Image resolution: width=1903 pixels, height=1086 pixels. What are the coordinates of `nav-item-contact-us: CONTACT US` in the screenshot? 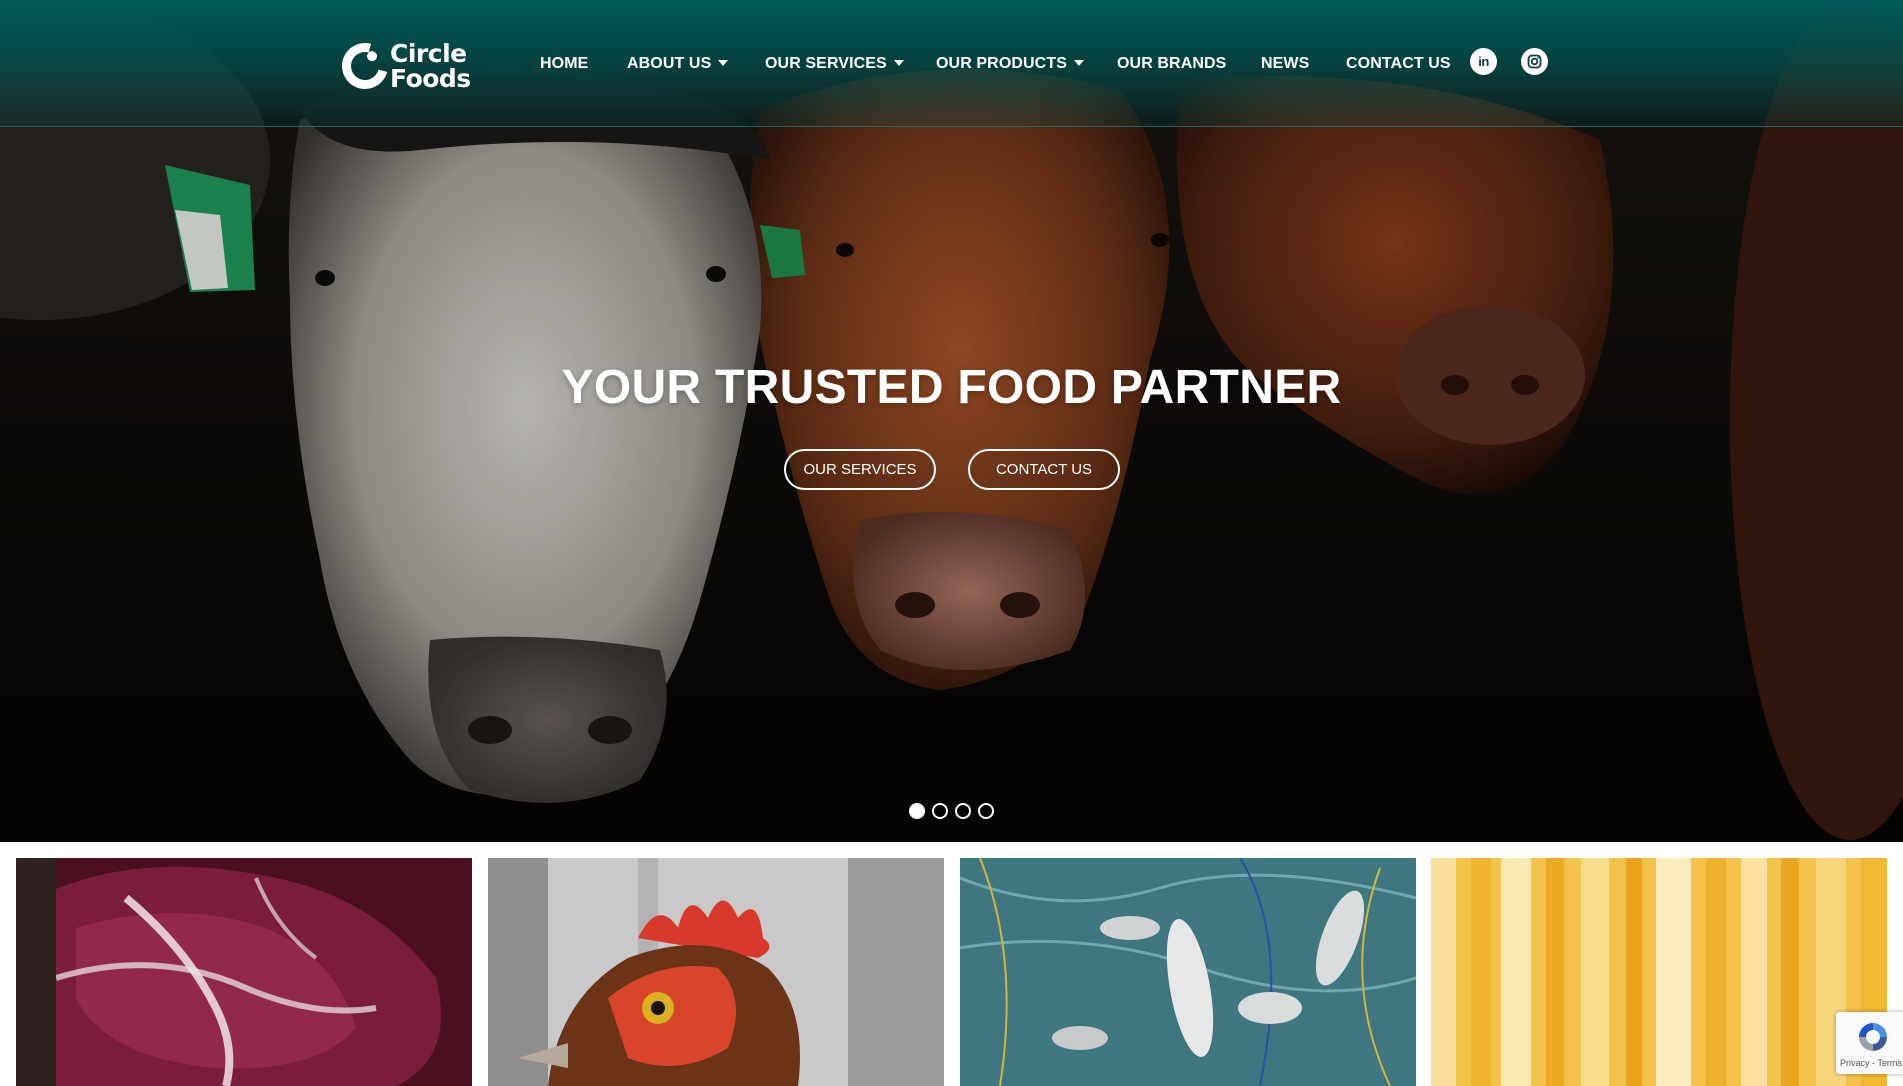 It's located at (1398, 64).